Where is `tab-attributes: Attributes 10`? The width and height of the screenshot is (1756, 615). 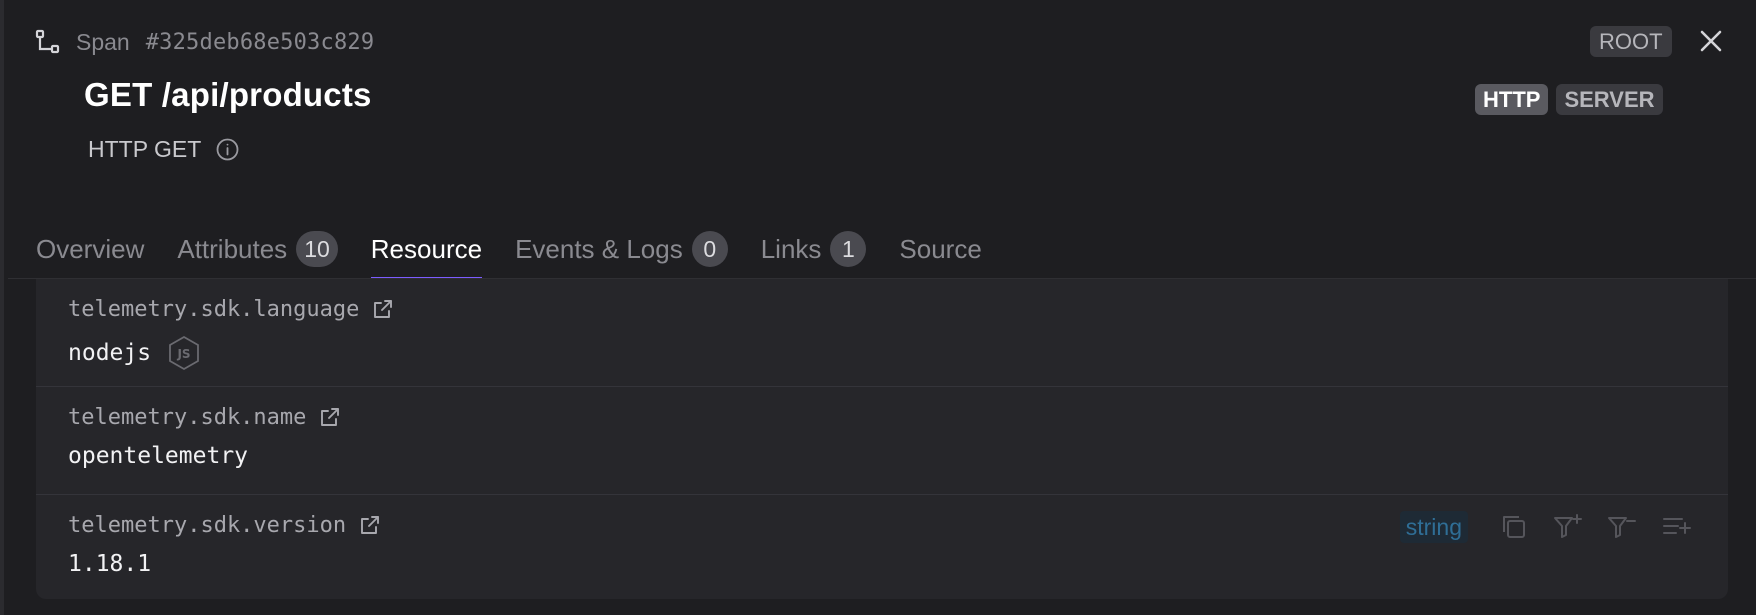
tab-attributes: Attributes 10 is located at coordinates (257, 241).